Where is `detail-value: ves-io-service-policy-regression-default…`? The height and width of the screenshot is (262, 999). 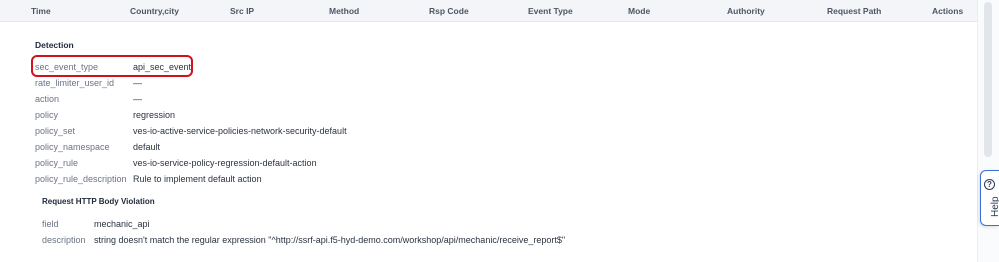
detail-value: ves-io-service-policy-regression-default… is located at coordinates (225, 163).